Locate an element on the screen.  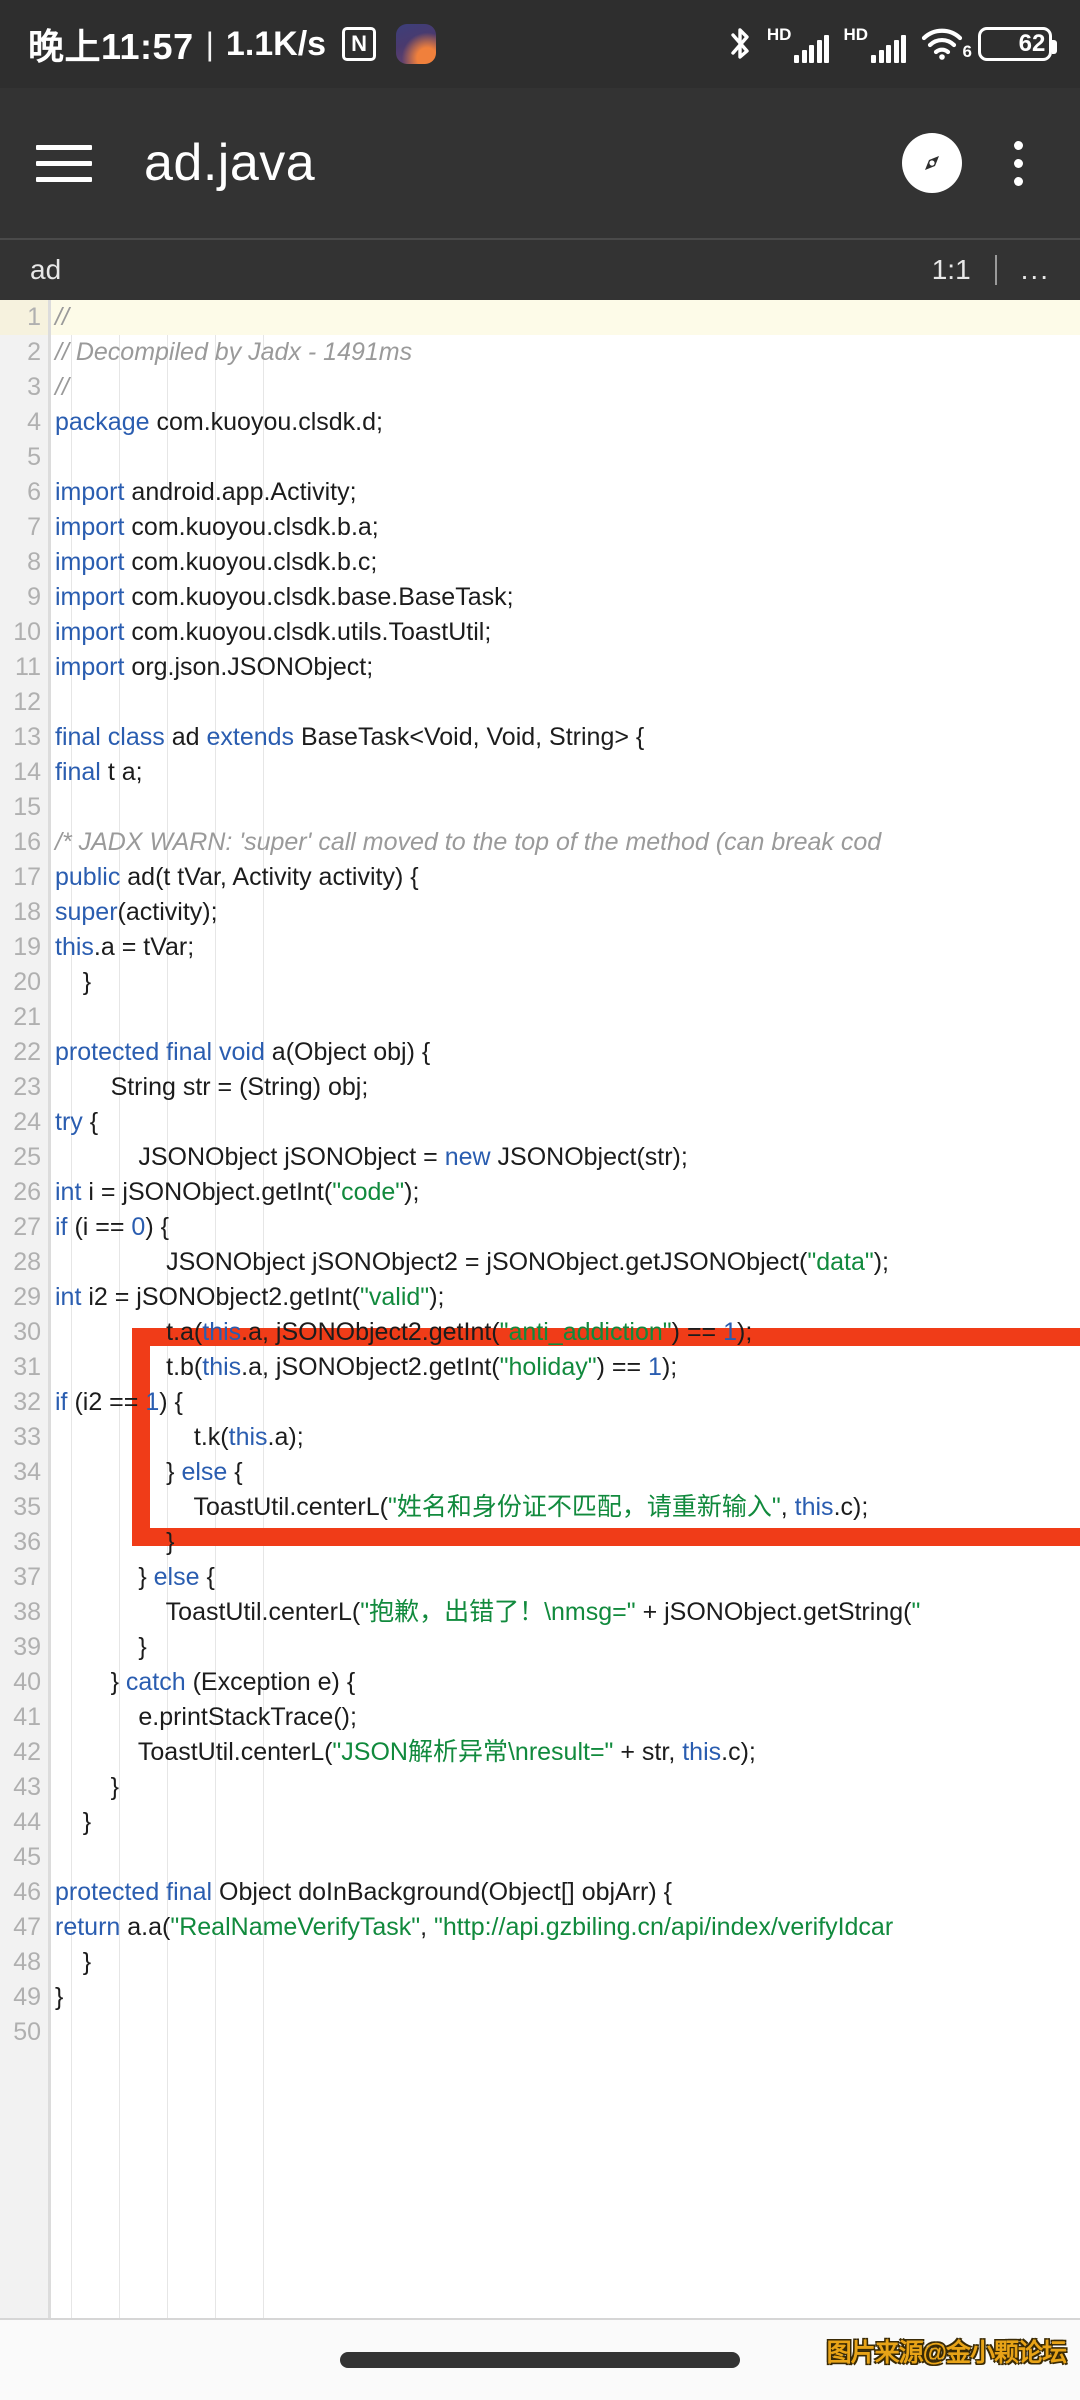
code-line: 8 import com.kuoyou.clsdk.b.c; is located at coordinates (540, 562).